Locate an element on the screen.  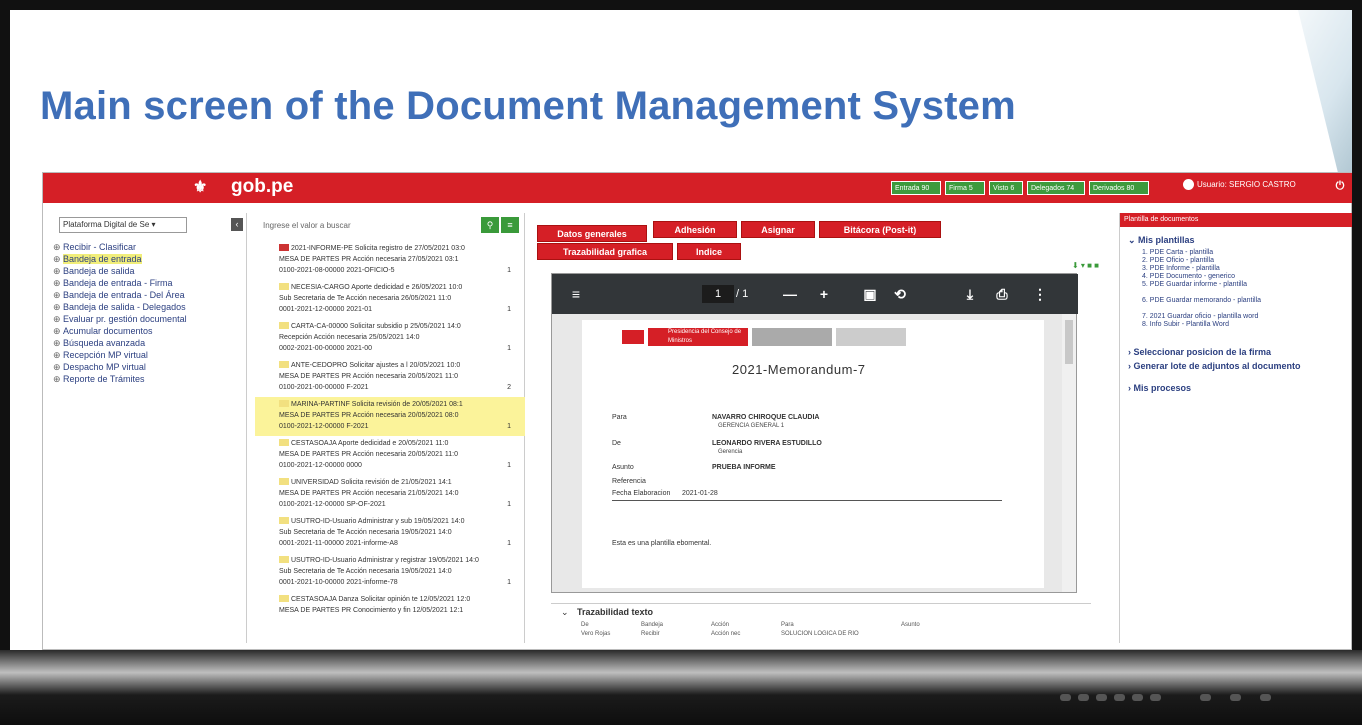
inbox-count-button: Entrada 90 is located at coordinates (916, 188).